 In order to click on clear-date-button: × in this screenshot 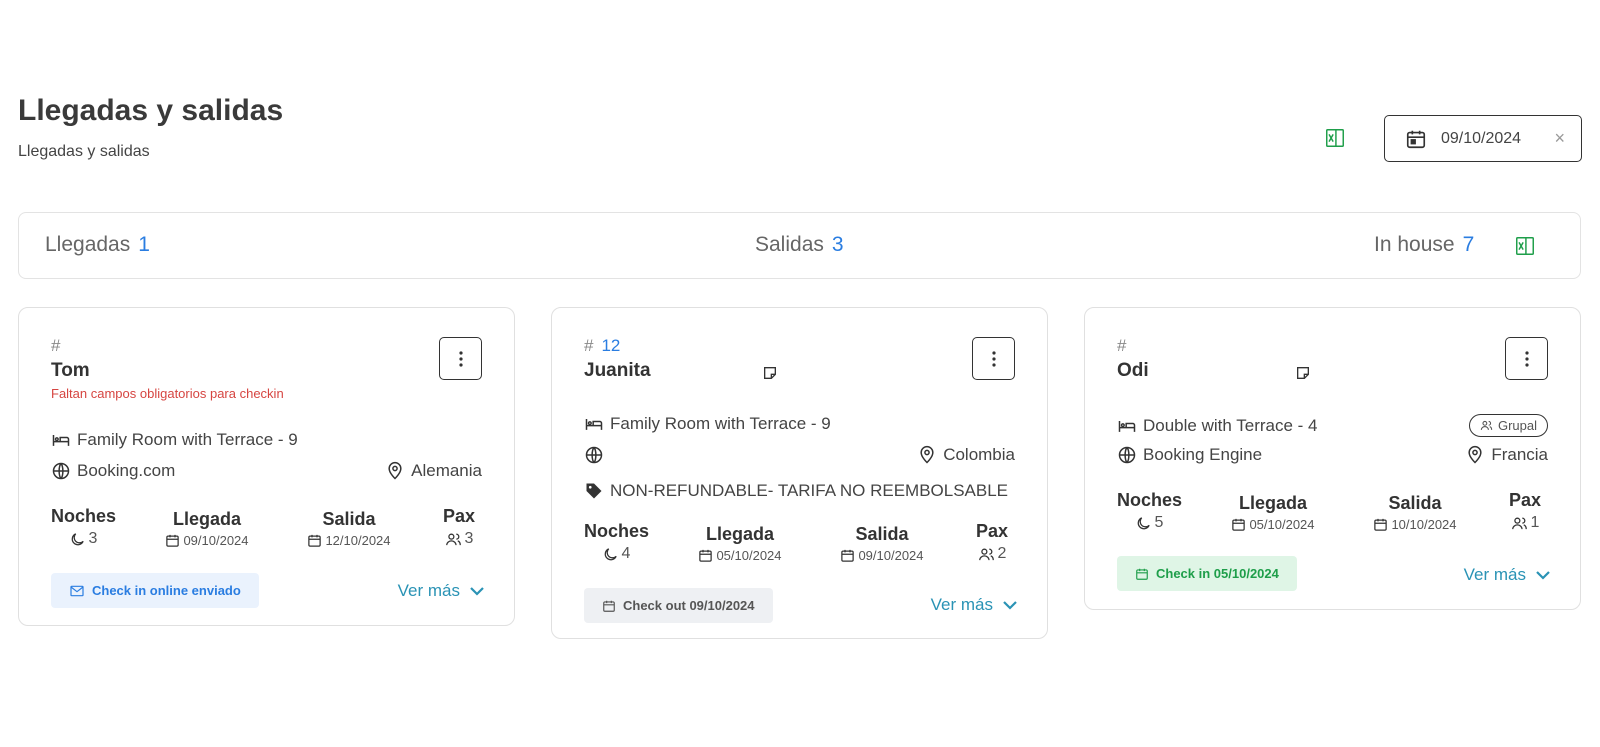, I will do `click(1559, 138)`.